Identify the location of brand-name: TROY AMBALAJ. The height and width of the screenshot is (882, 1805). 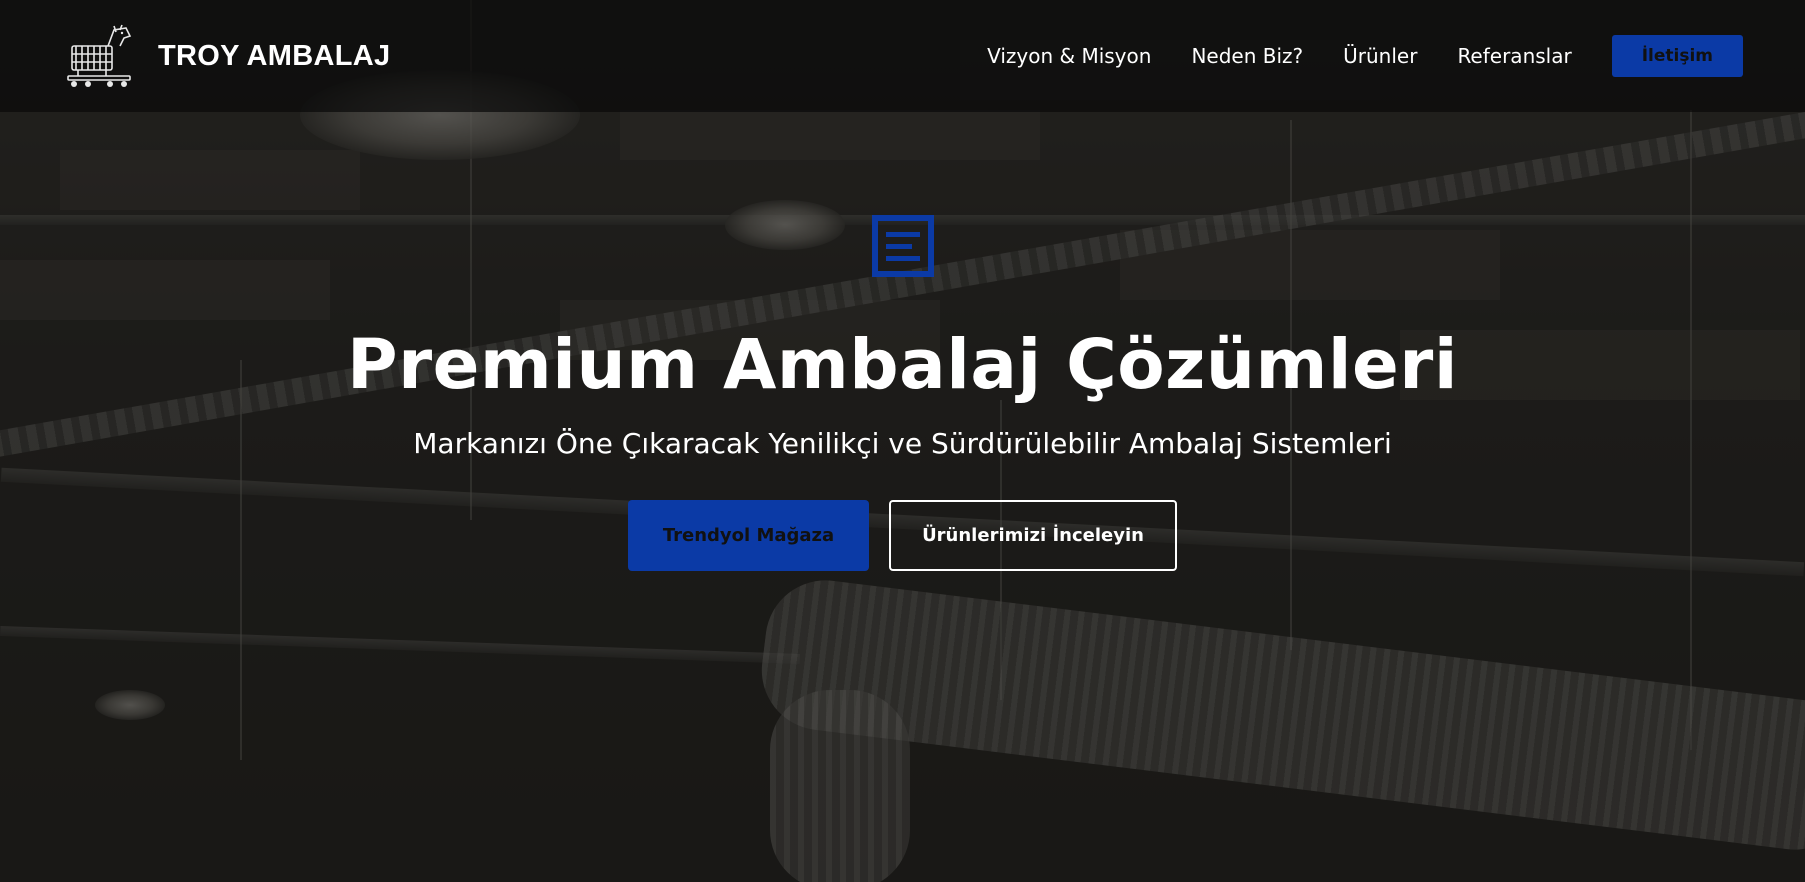
(274, 55).